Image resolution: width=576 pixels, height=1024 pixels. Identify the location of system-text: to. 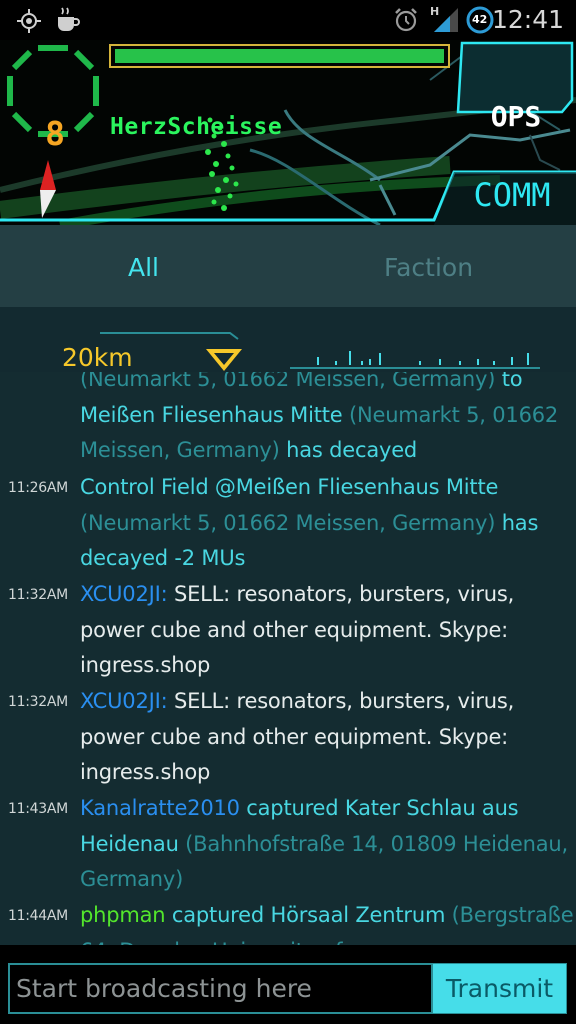
(512, 381).